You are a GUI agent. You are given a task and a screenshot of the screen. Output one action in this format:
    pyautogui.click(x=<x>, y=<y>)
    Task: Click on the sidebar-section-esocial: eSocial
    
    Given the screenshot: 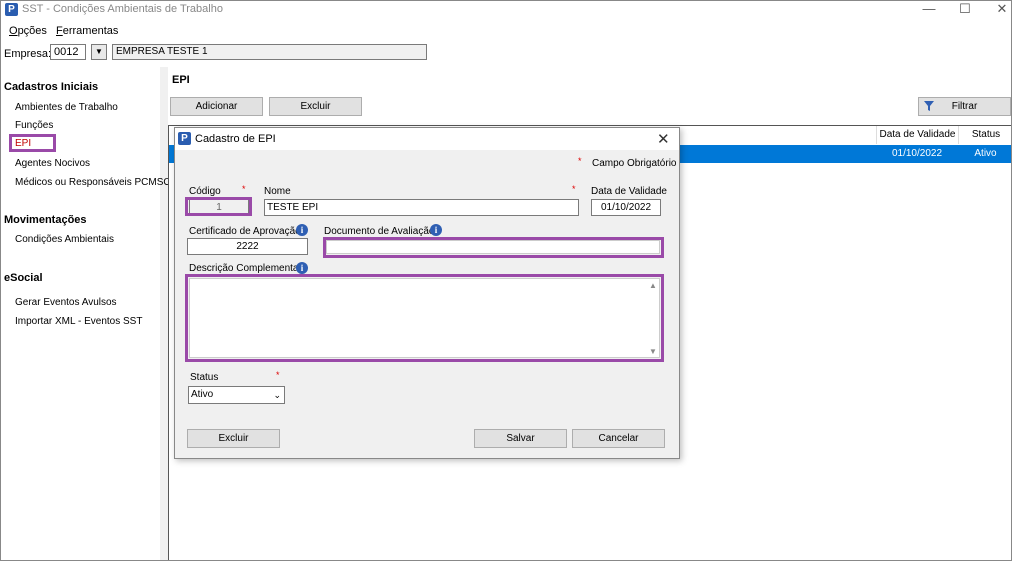 What is the action you would take?
    pyautogui.click(x=23, y=278)
    